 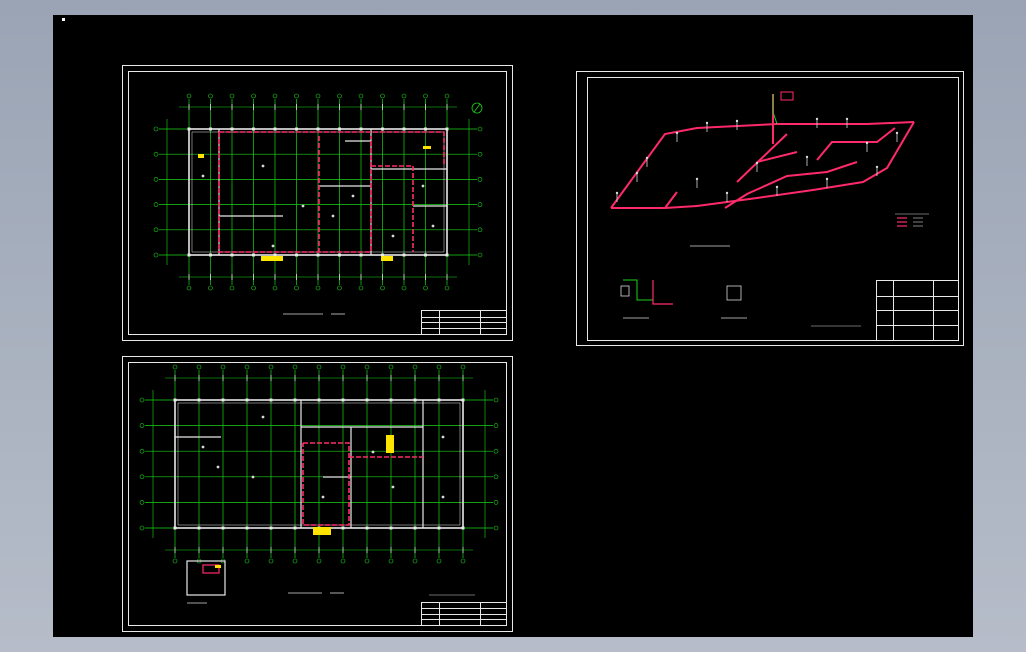 What do you see at coordinates (787, 96) in the screenshot?
I see `vent-cap` at bounding box center [787, 96].